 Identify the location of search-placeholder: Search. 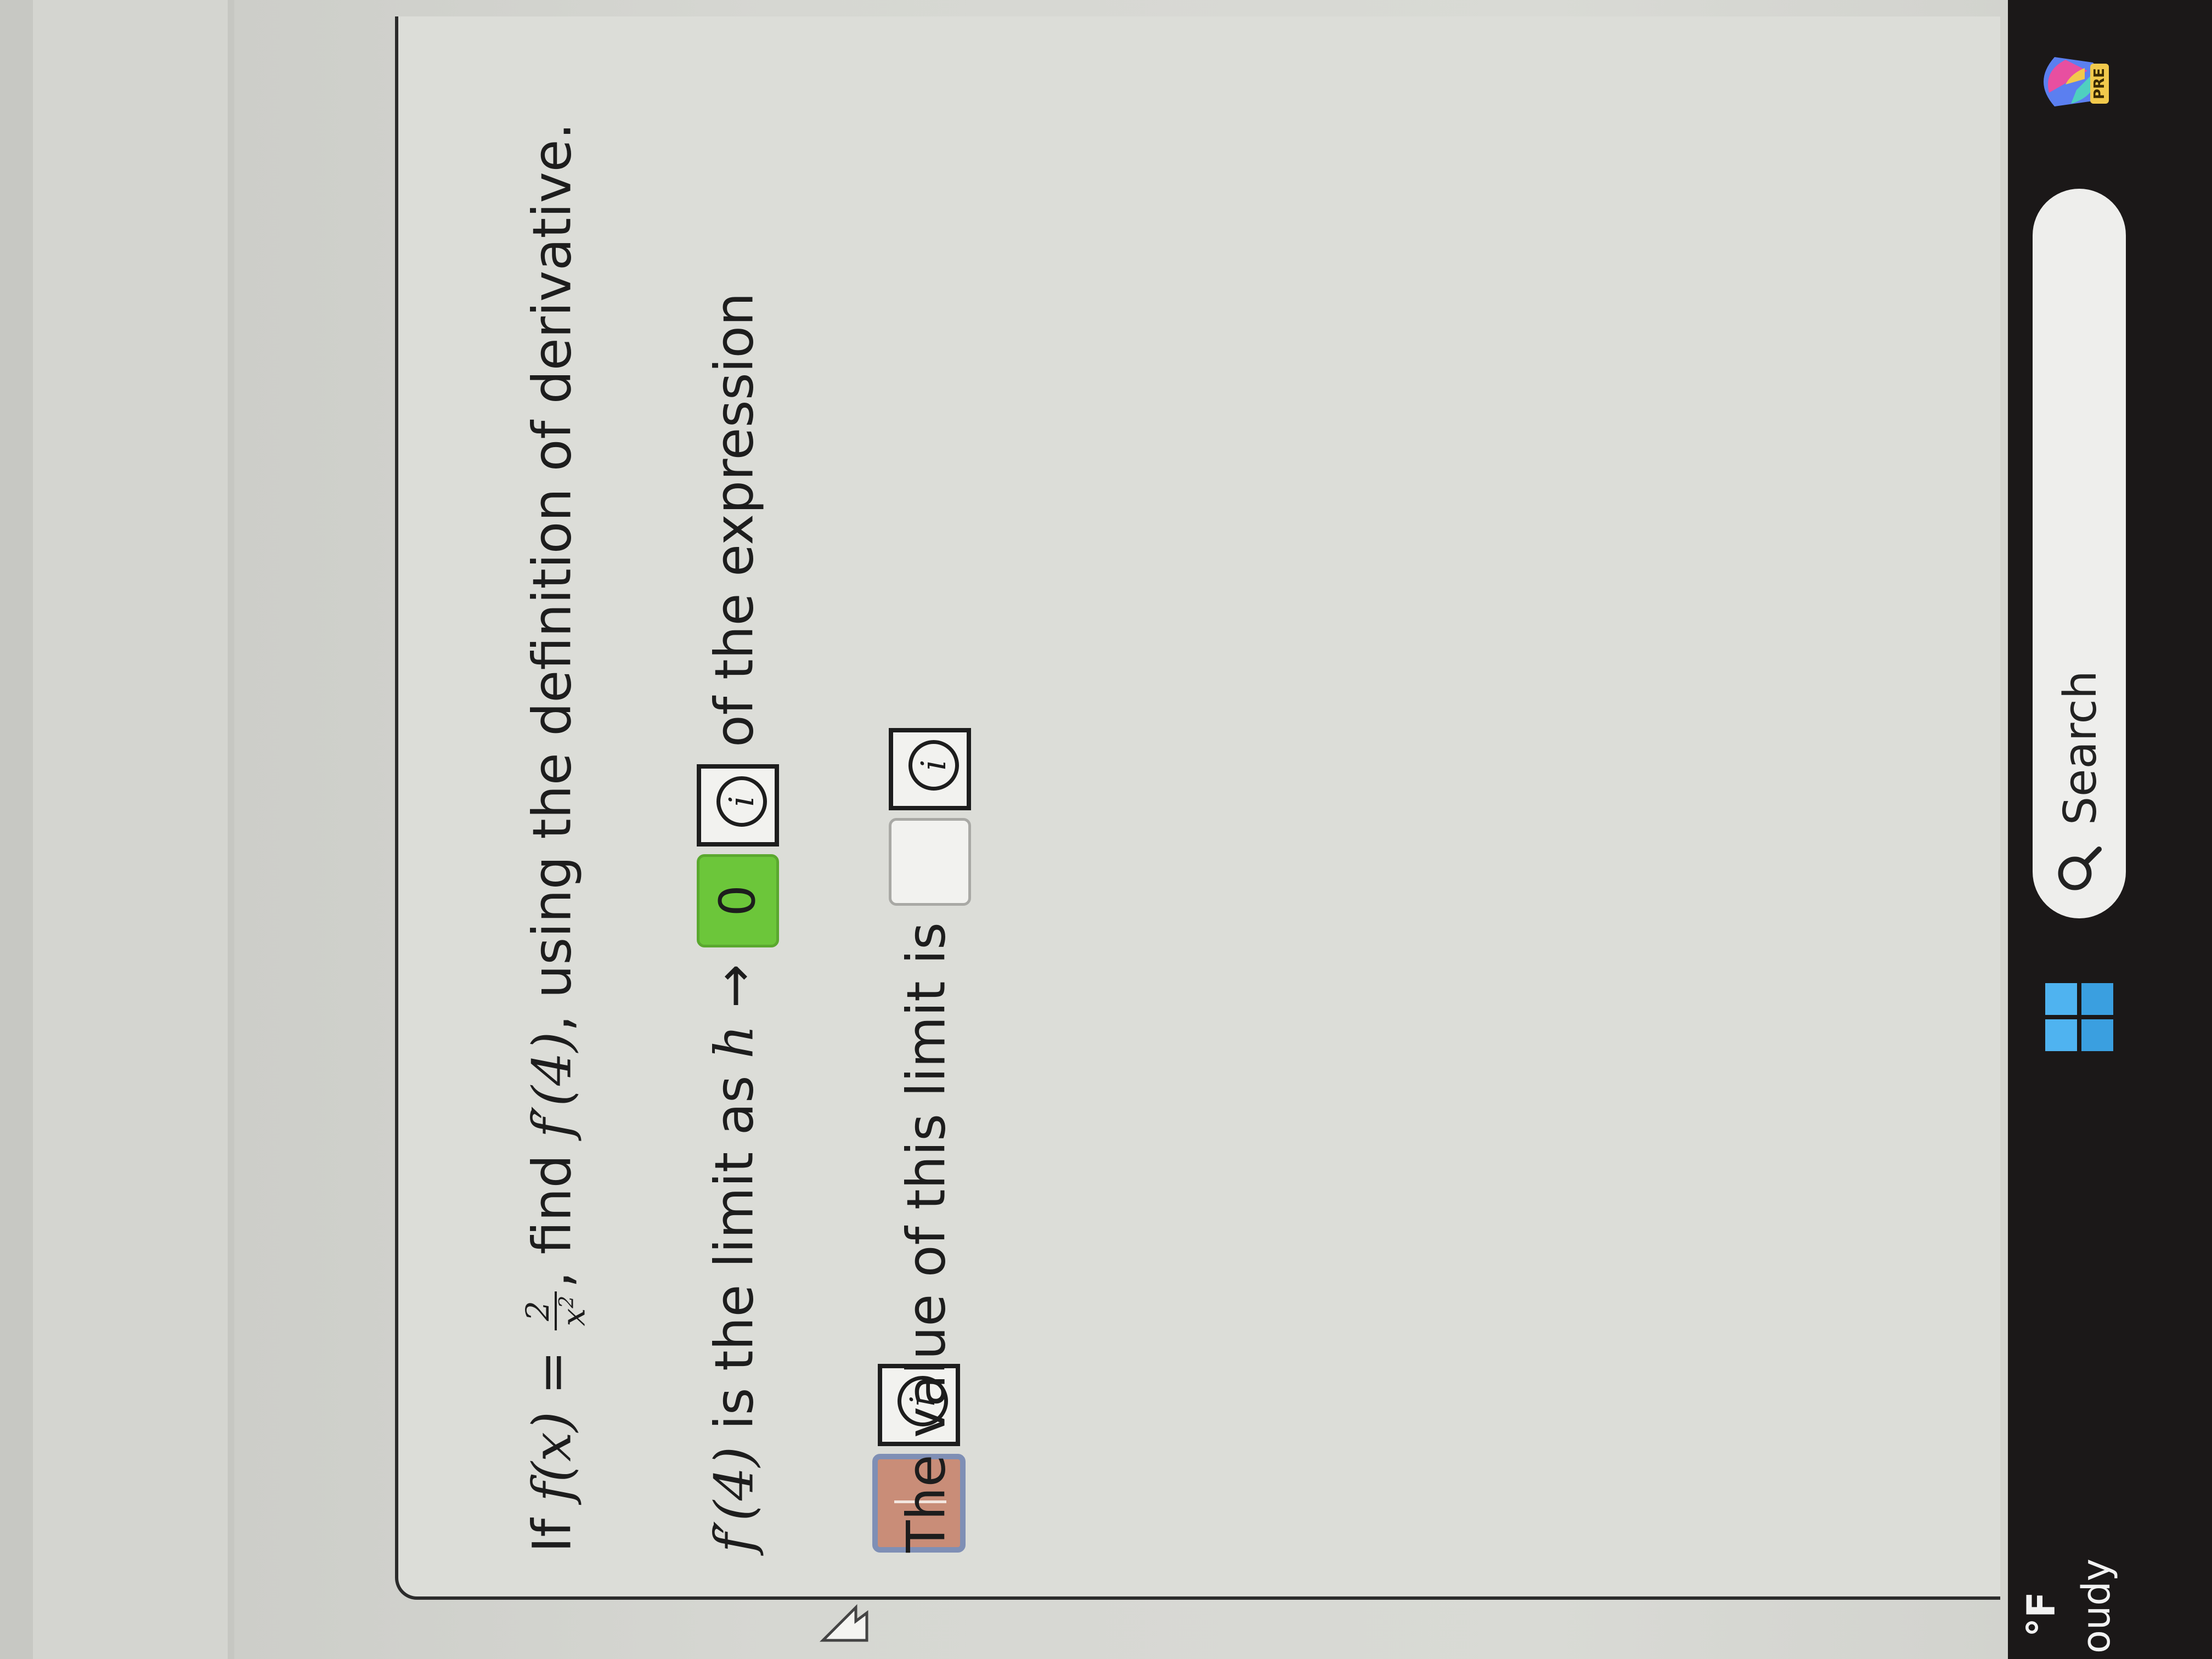
(2081, 747).